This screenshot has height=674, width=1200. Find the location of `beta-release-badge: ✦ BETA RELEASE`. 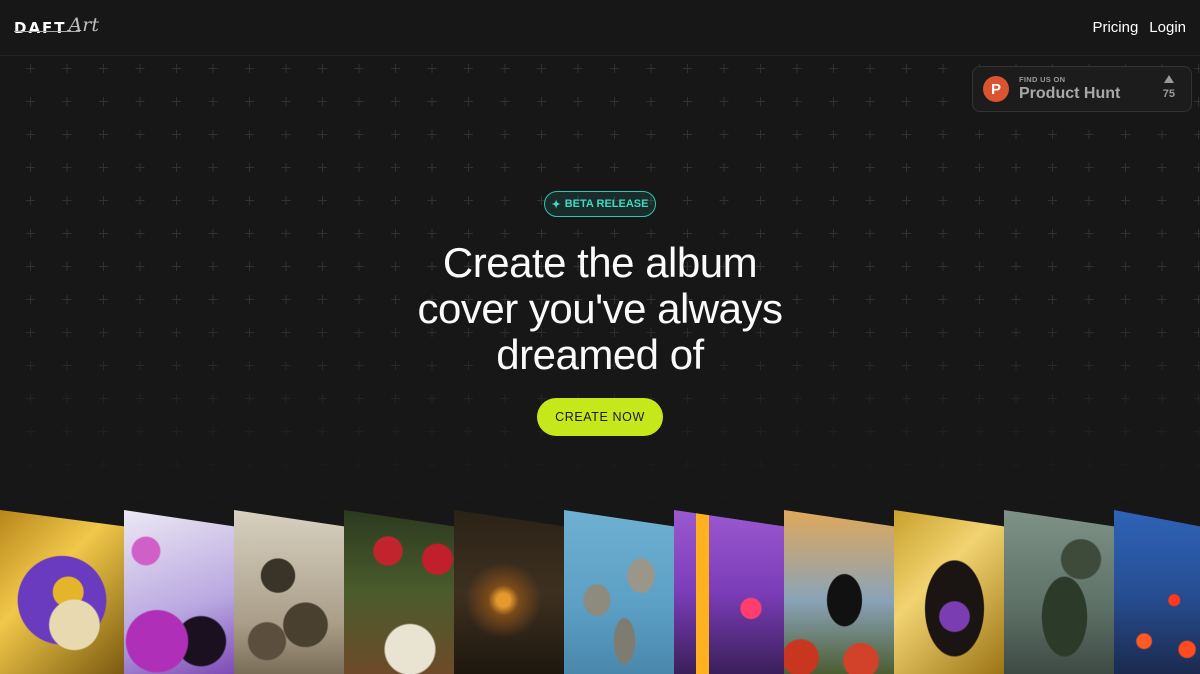

beta-release-badge: ✦ BETA RELEASE is located at coordinates (600, 204).